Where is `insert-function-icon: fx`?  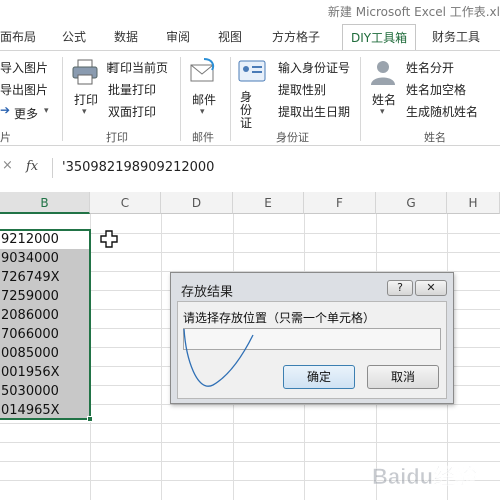 insert-function-icon: fx is located at coordinates (32, 166).